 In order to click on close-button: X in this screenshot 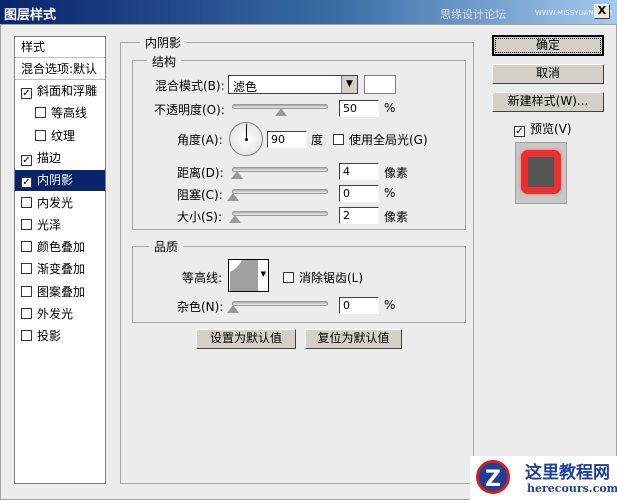, I will do `click(602, 11)`.